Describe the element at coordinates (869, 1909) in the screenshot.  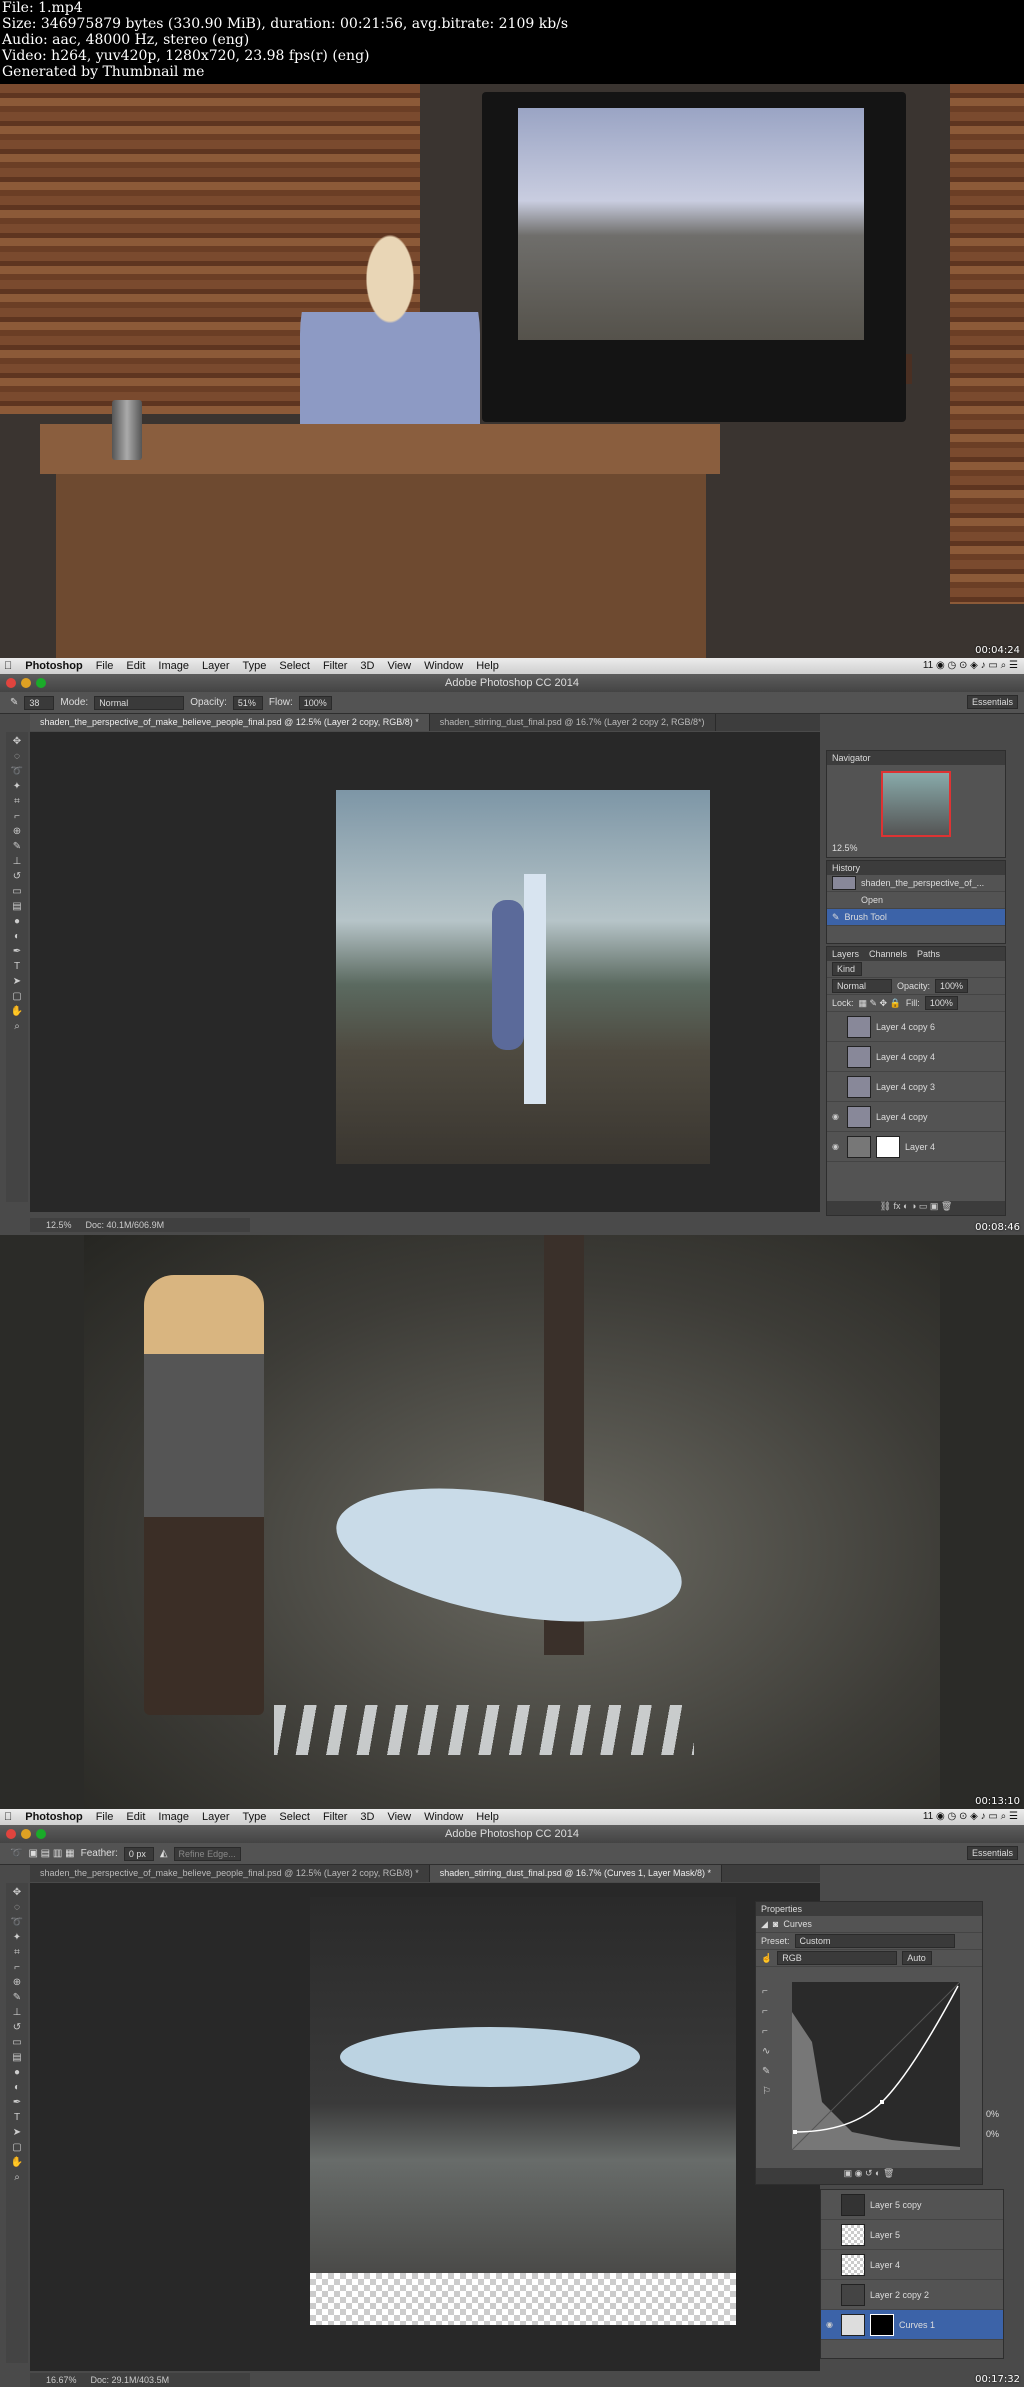
I see `properties-header: Properties` at that location.